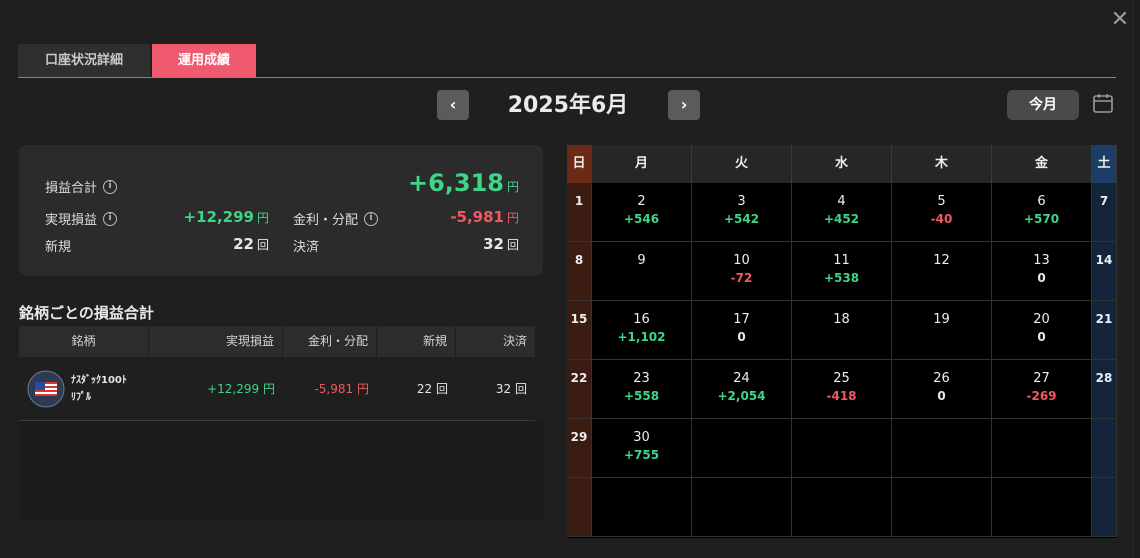 This screenshot has width=1140, height=558. I want to click on us-flag-icon, so click(46, 388).